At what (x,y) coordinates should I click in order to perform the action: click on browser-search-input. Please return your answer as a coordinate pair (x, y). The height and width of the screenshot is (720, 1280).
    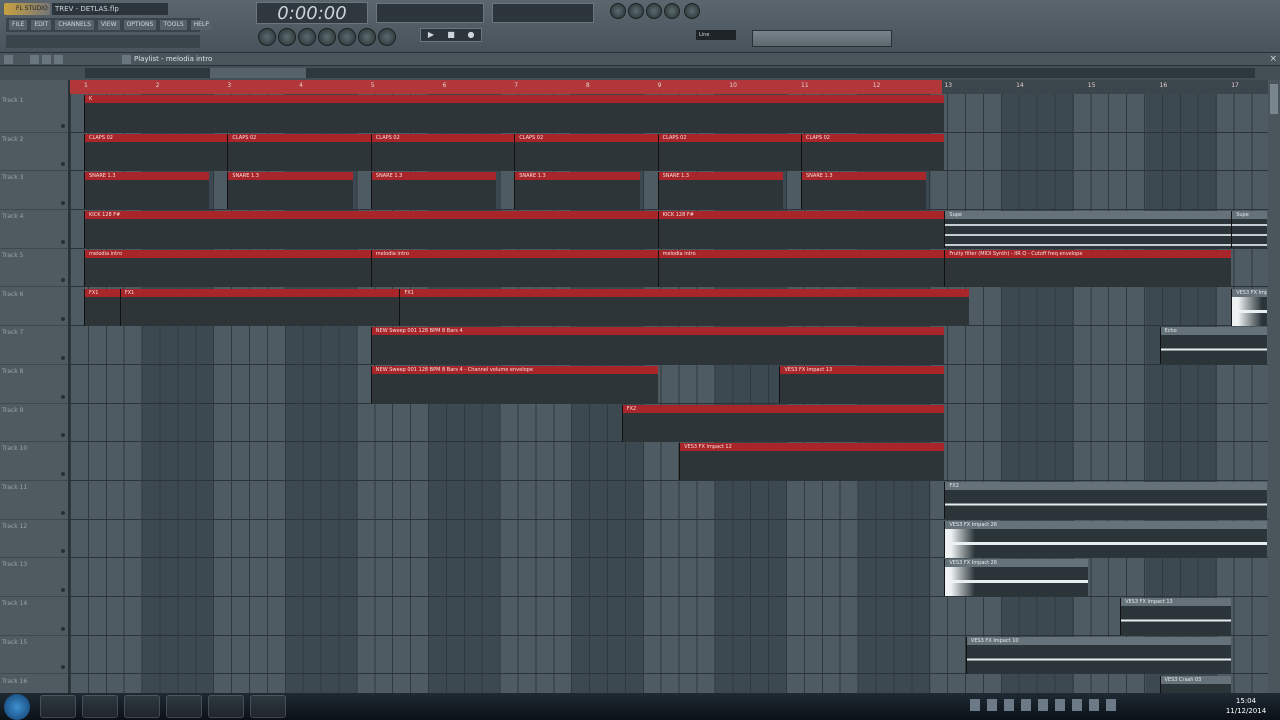
    Looking at the image, I should click on (822, 38).